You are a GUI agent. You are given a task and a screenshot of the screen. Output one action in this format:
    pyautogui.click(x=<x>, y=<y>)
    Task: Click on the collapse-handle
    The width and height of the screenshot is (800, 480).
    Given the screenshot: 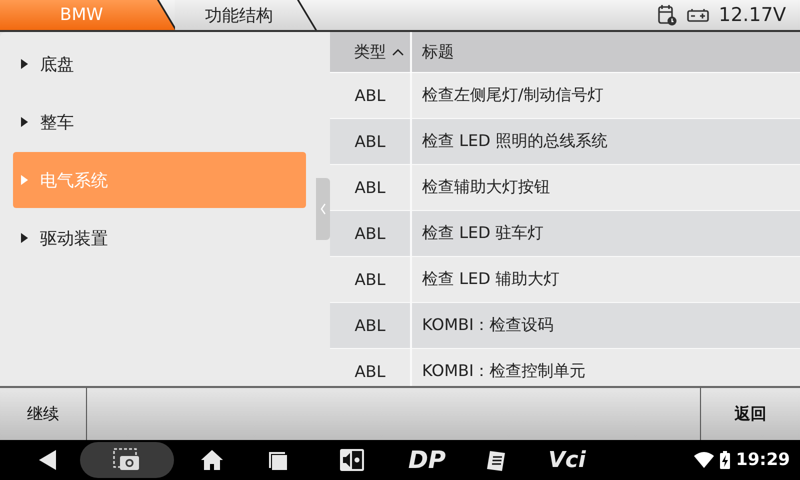 What is the action you would take?
    pyautogui.click(x=323, y=209)
    